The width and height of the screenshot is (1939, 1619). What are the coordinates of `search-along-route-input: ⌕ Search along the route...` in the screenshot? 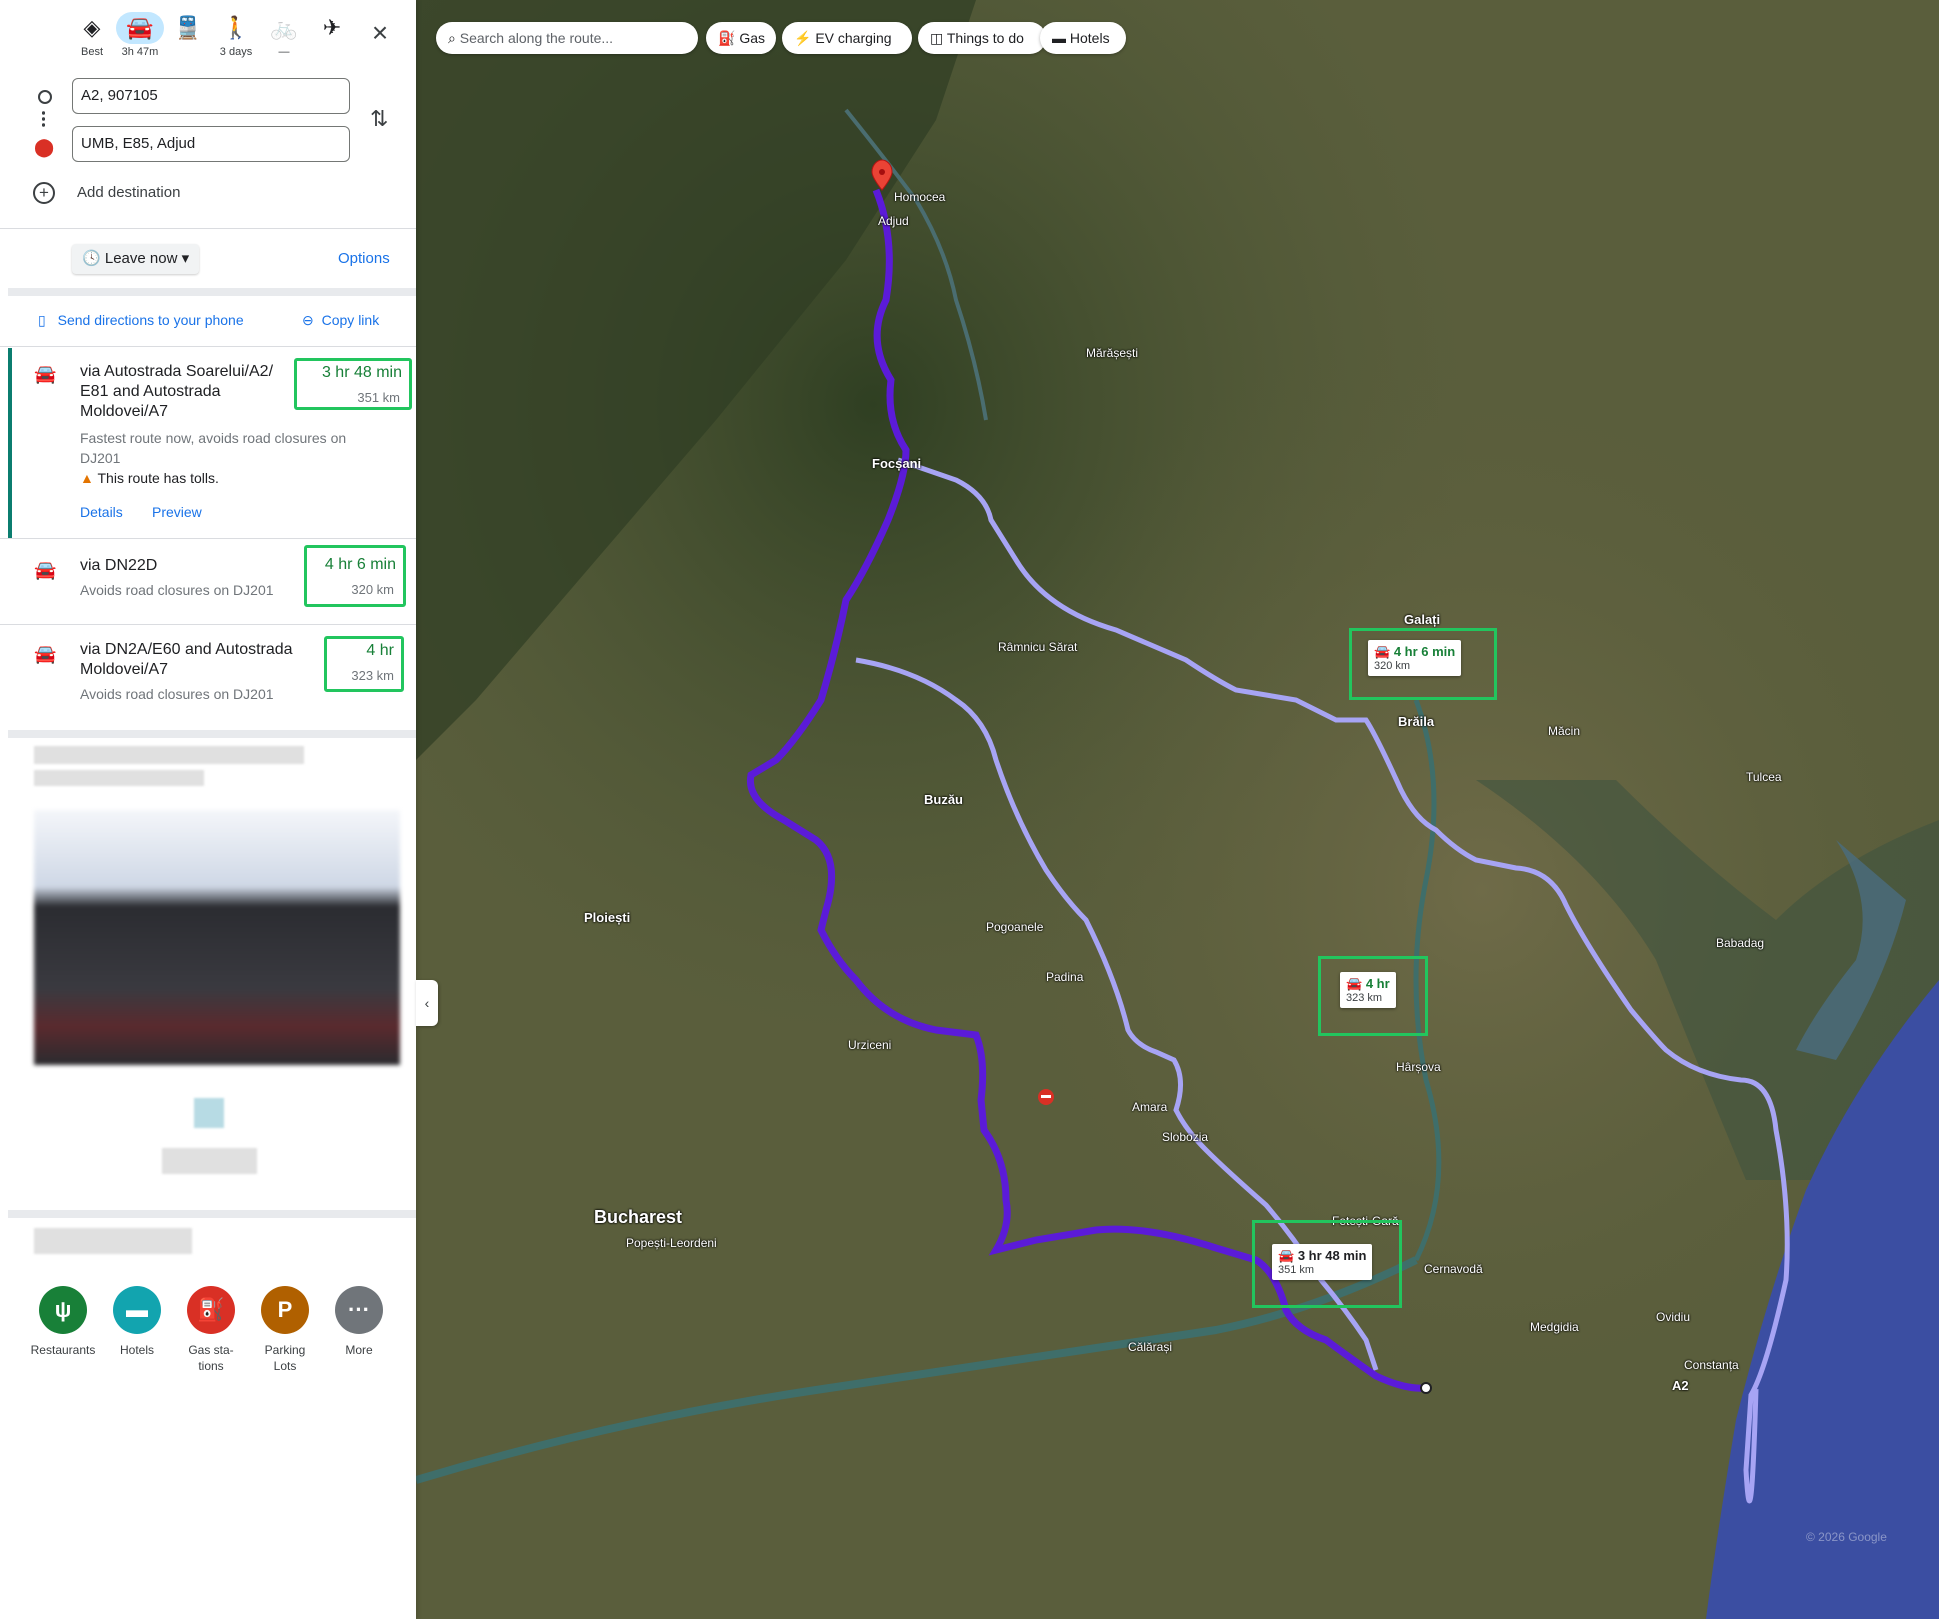 It's located at (567, 38).